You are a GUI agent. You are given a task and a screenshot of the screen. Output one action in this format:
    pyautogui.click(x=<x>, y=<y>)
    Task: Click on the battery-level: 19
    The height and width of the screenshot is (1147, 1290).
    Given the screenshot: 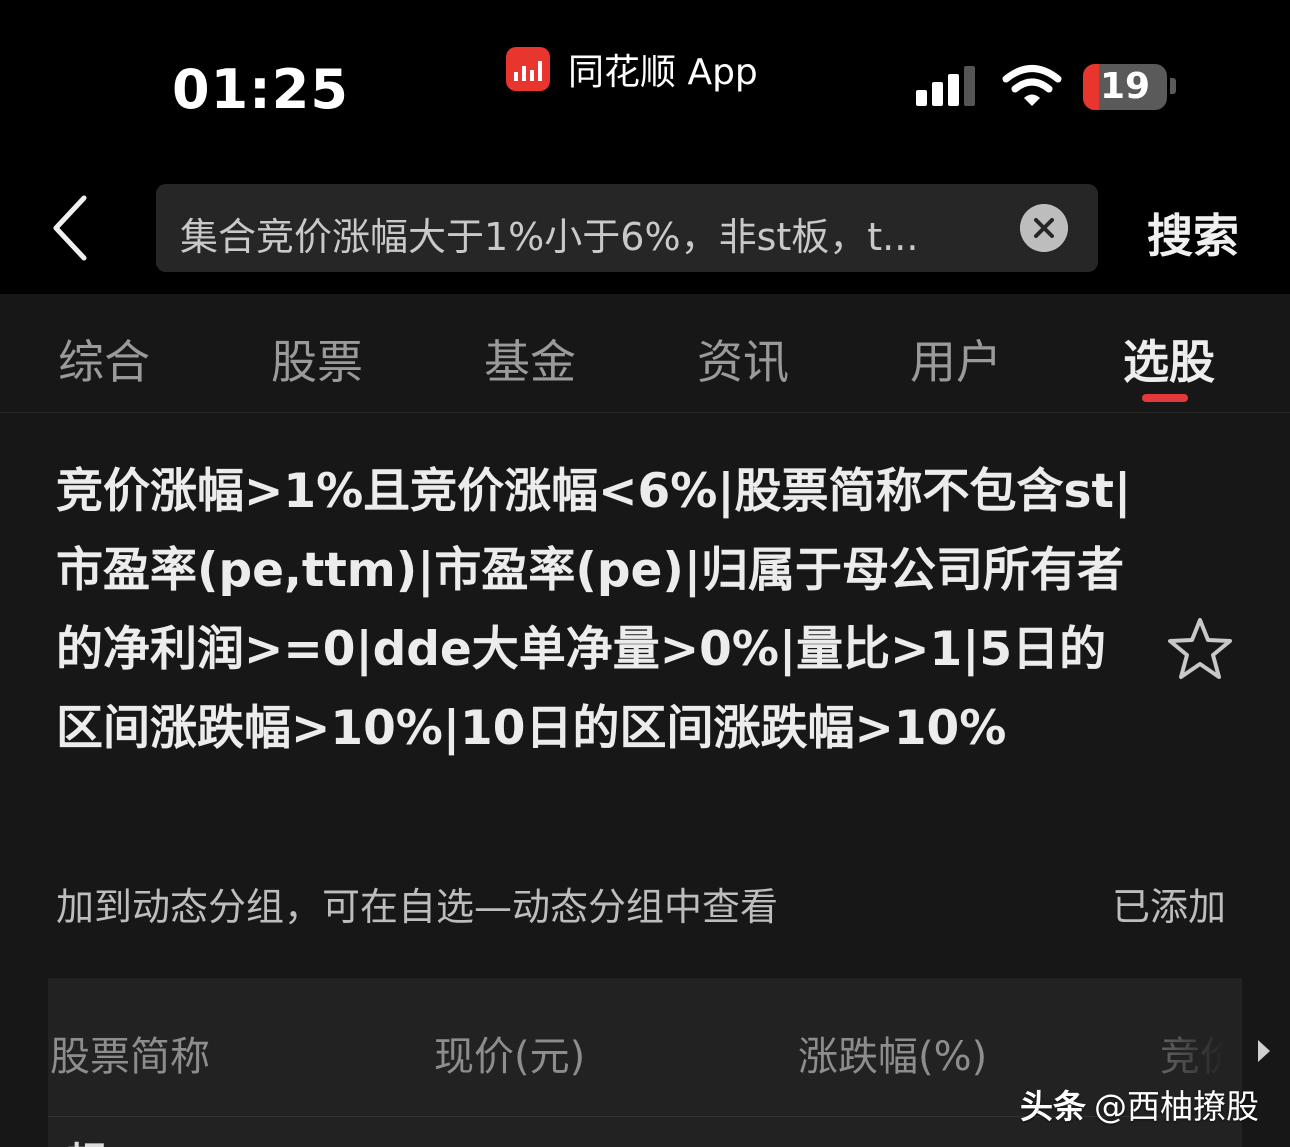 What is the action you would take?
    pyautogui.click(x=1125, y=86)
    